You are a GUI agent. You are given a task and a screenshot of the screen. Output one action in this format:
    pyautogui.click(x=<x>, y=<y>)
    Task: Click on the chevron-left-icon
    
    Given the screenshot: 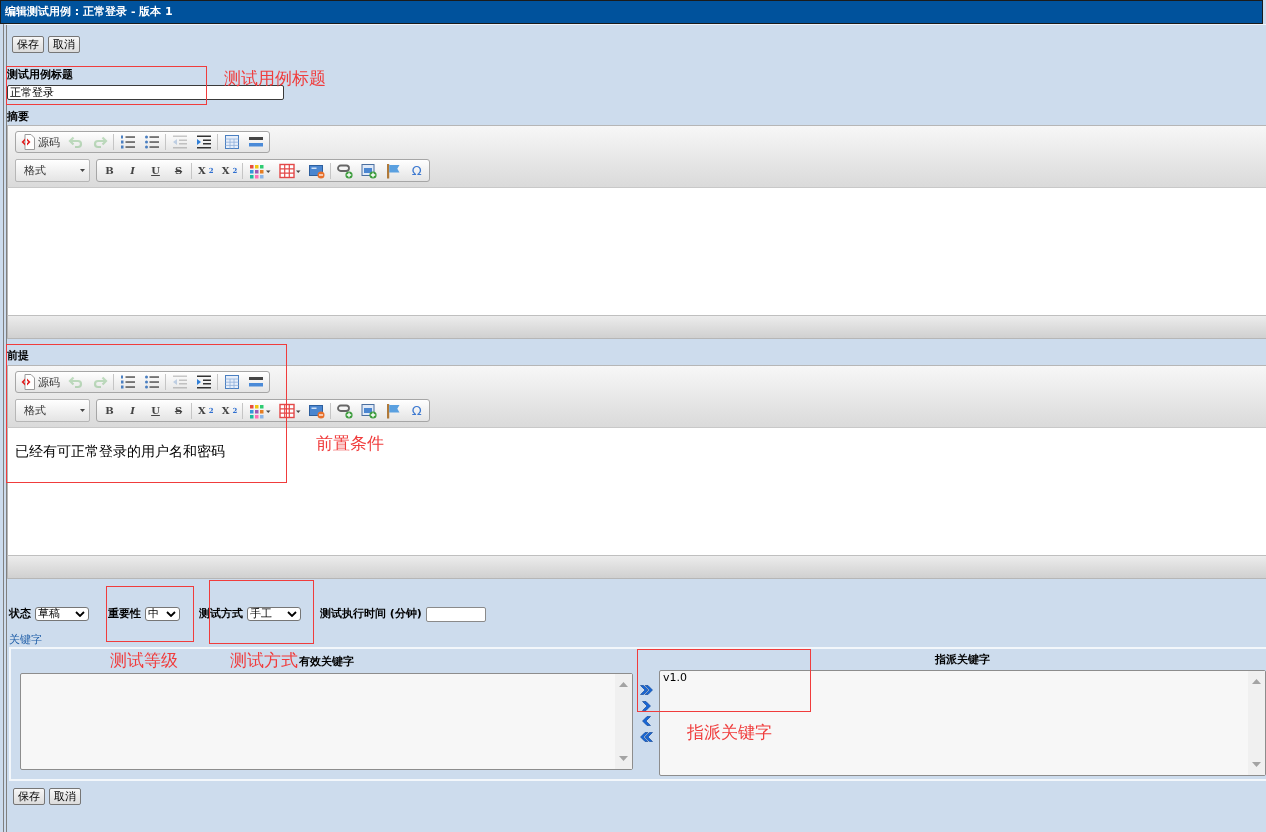 What is the action you would take?
    pyautogui.click(x=646, y=721)
    